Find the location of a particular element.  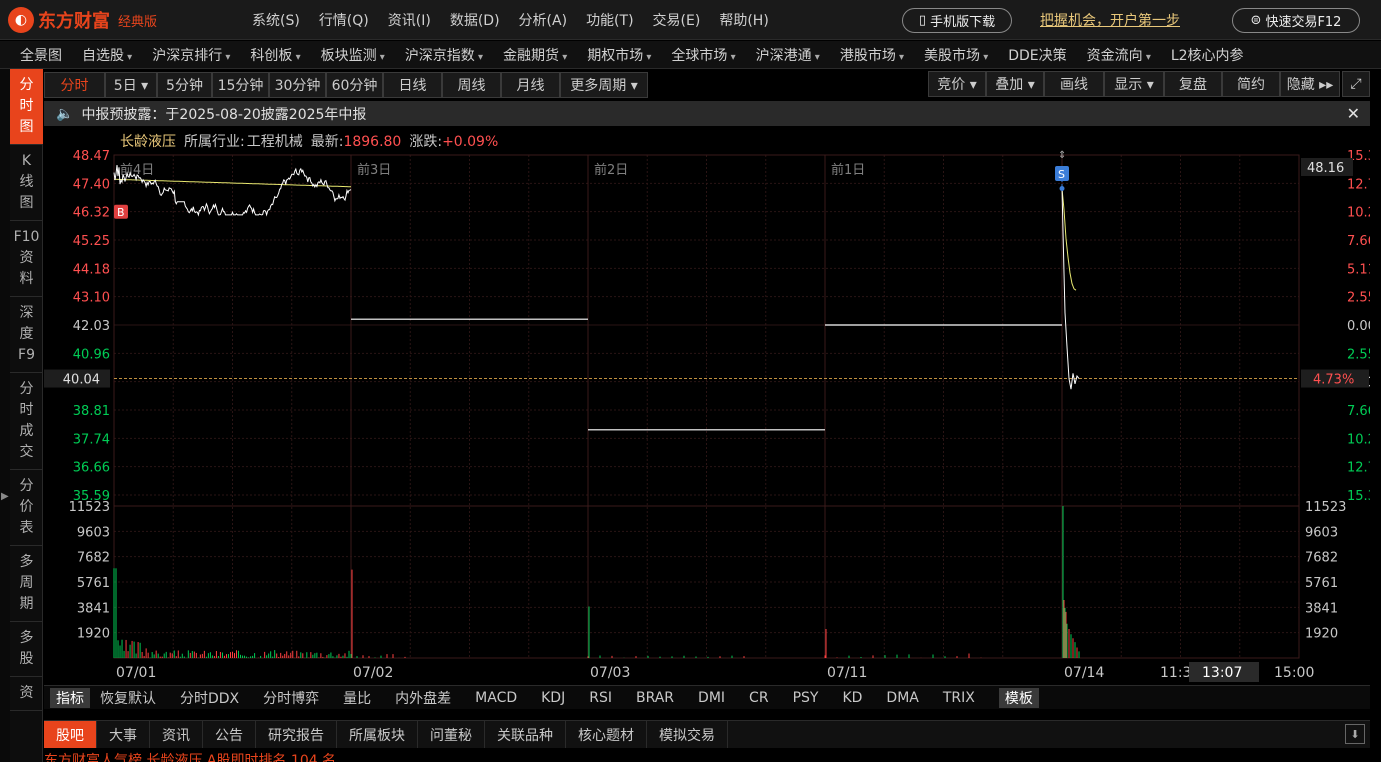

price-badge: 48.16 is located at coordinates (1325, 168).